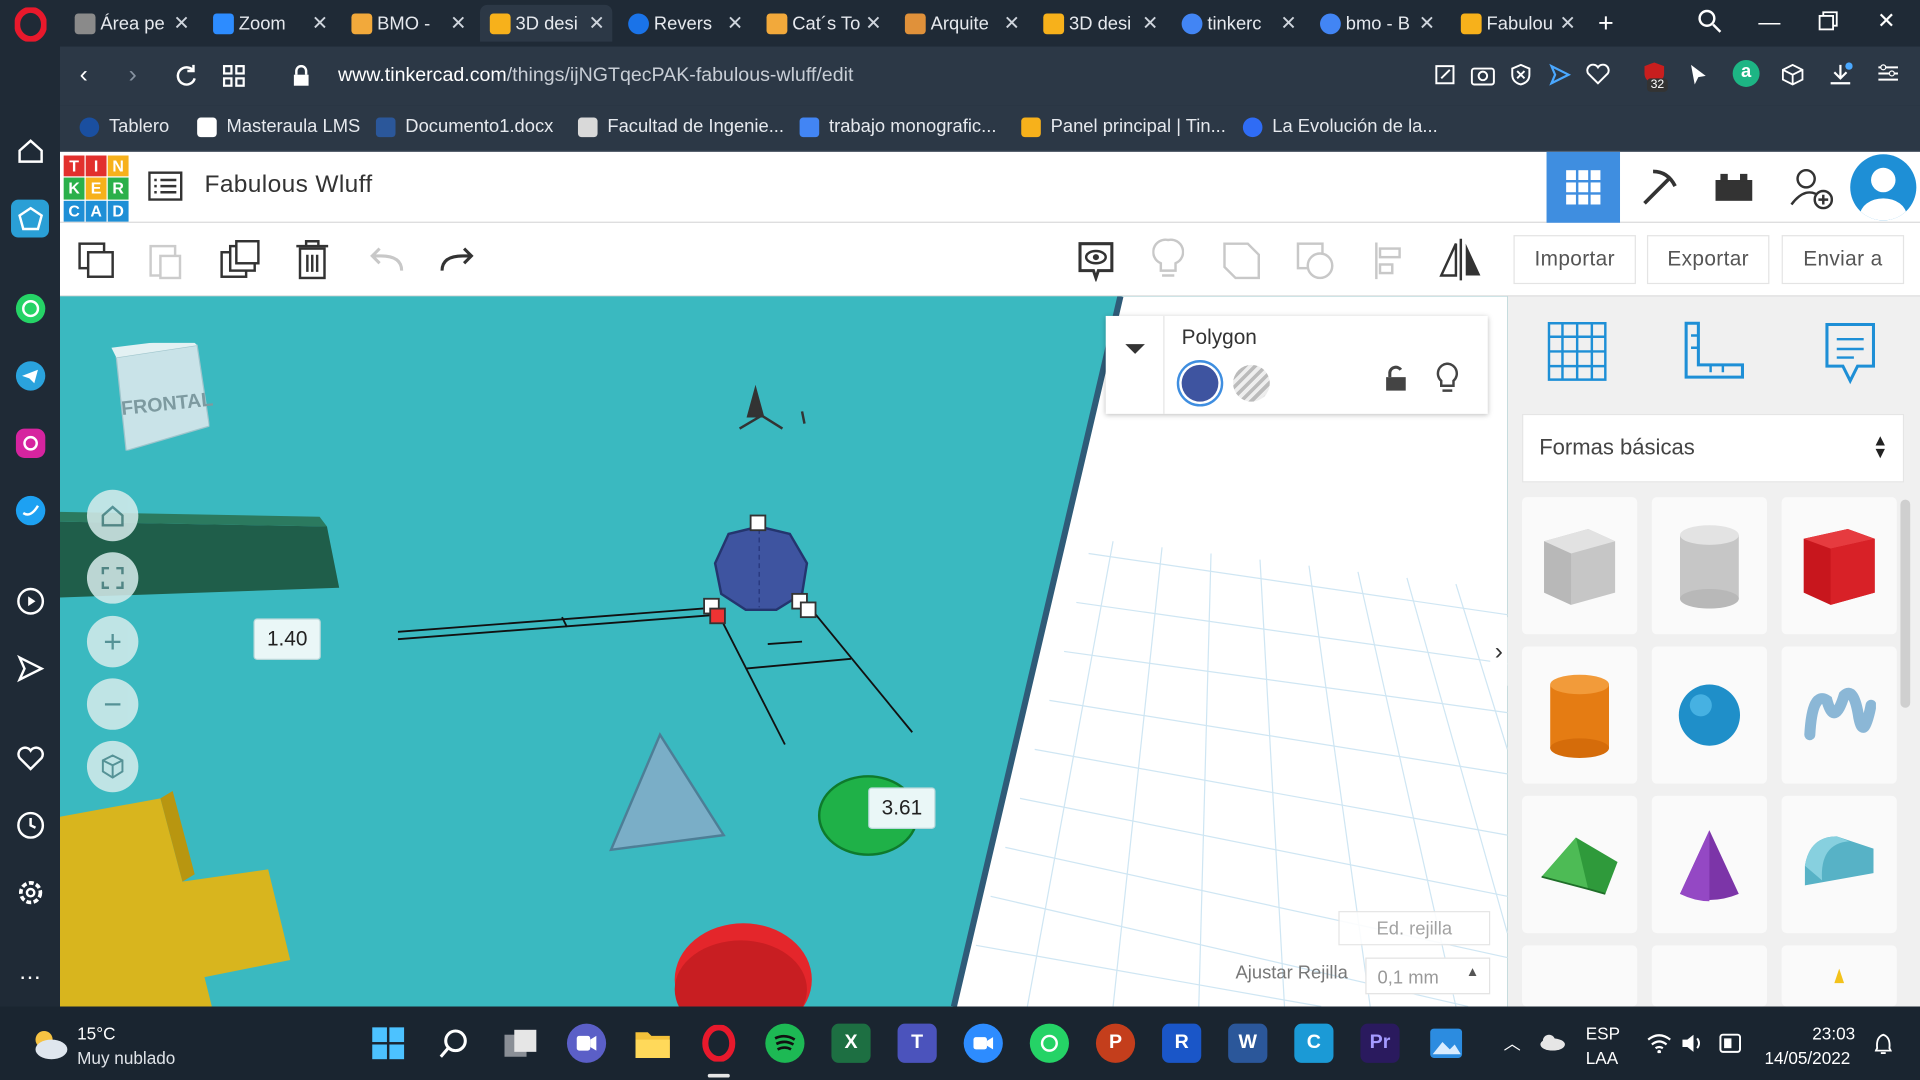 The height and width of the screenshot is (1080, 1920). I want to click on premiere-icon: Pr, so click(1380, 1043).